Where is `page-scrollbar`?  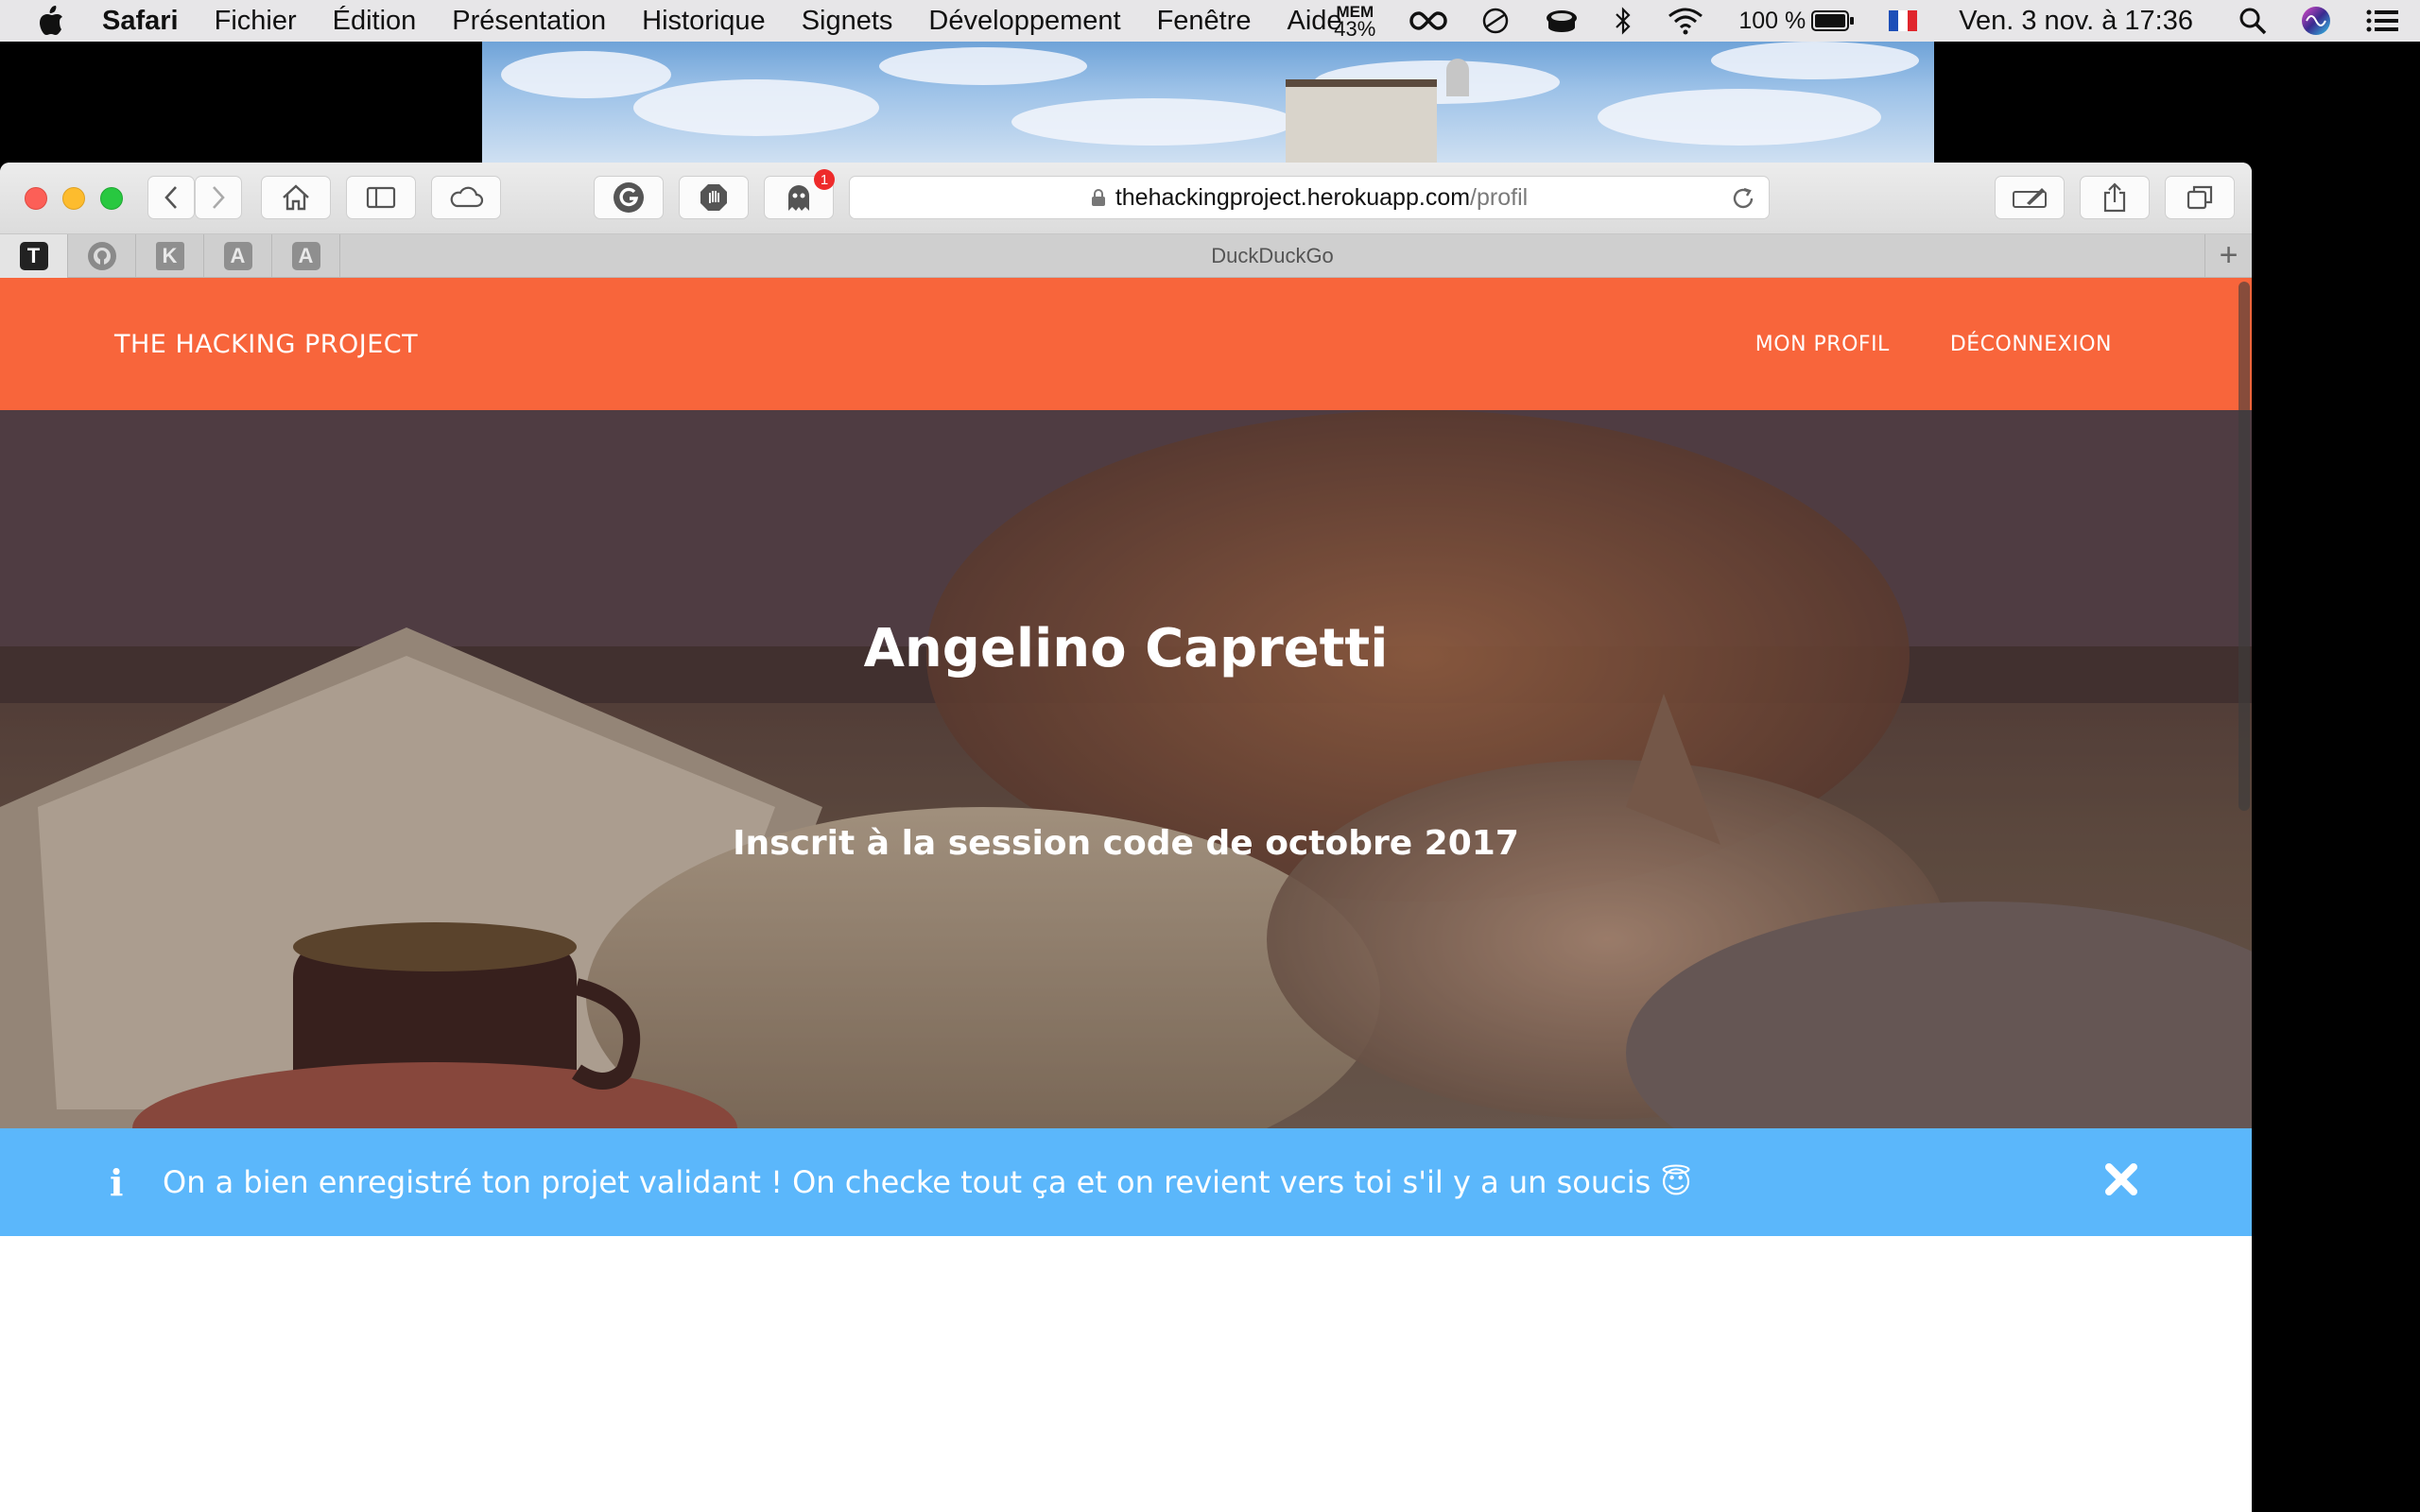
page-scrollbar is located at coordinates (2244, 546).